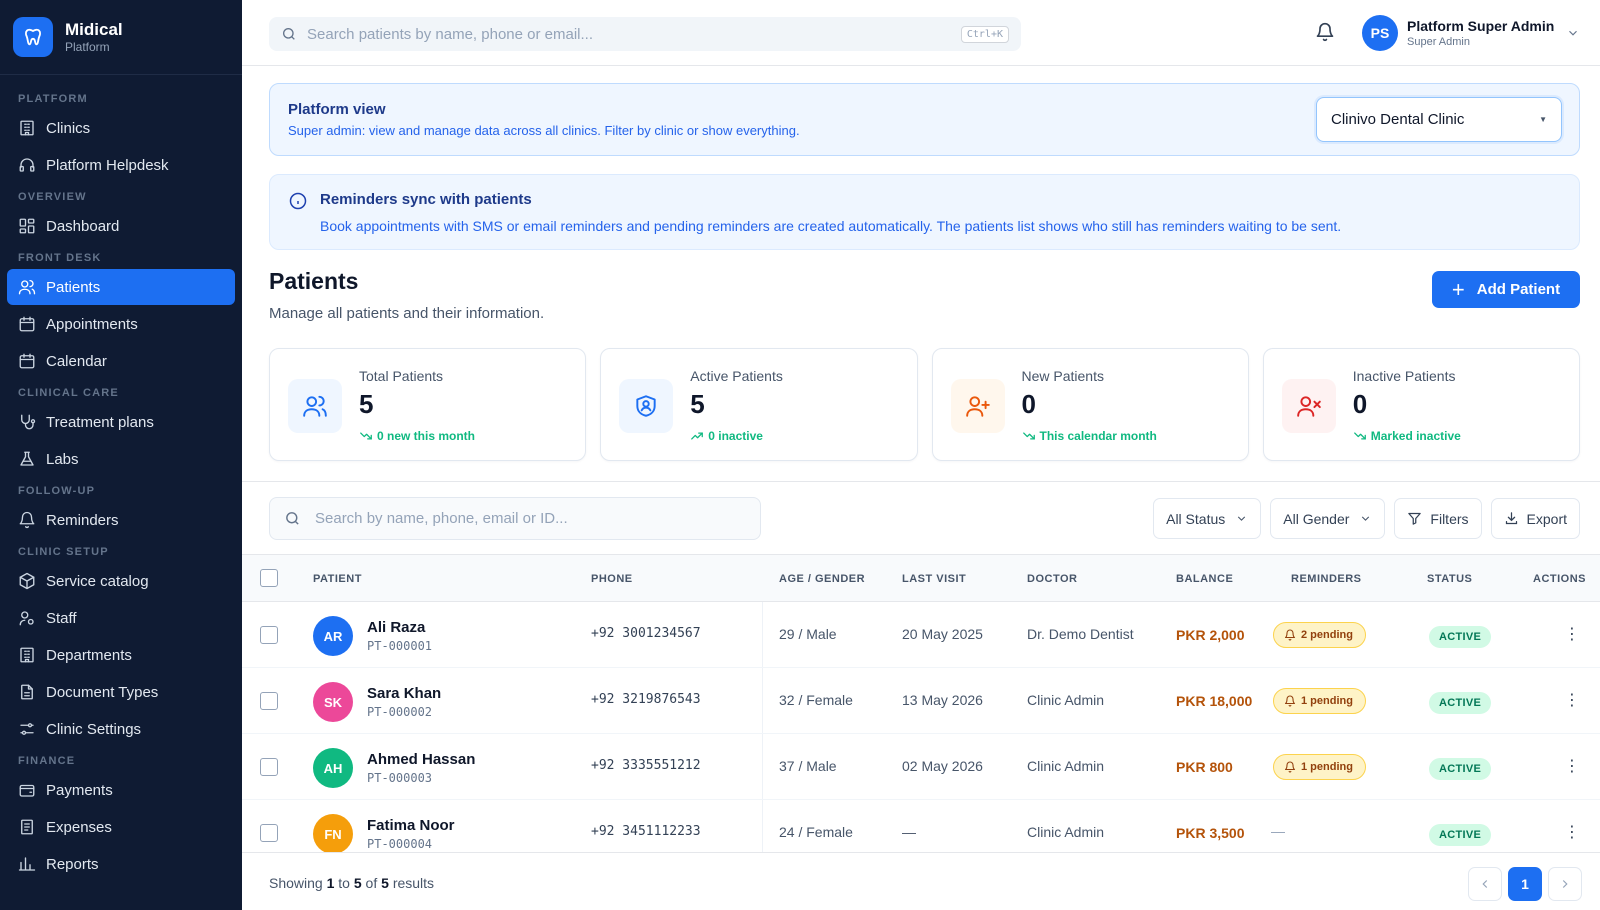 The image size is (1600, 910). I want to click on prev-page-button, so click(1485, 884).